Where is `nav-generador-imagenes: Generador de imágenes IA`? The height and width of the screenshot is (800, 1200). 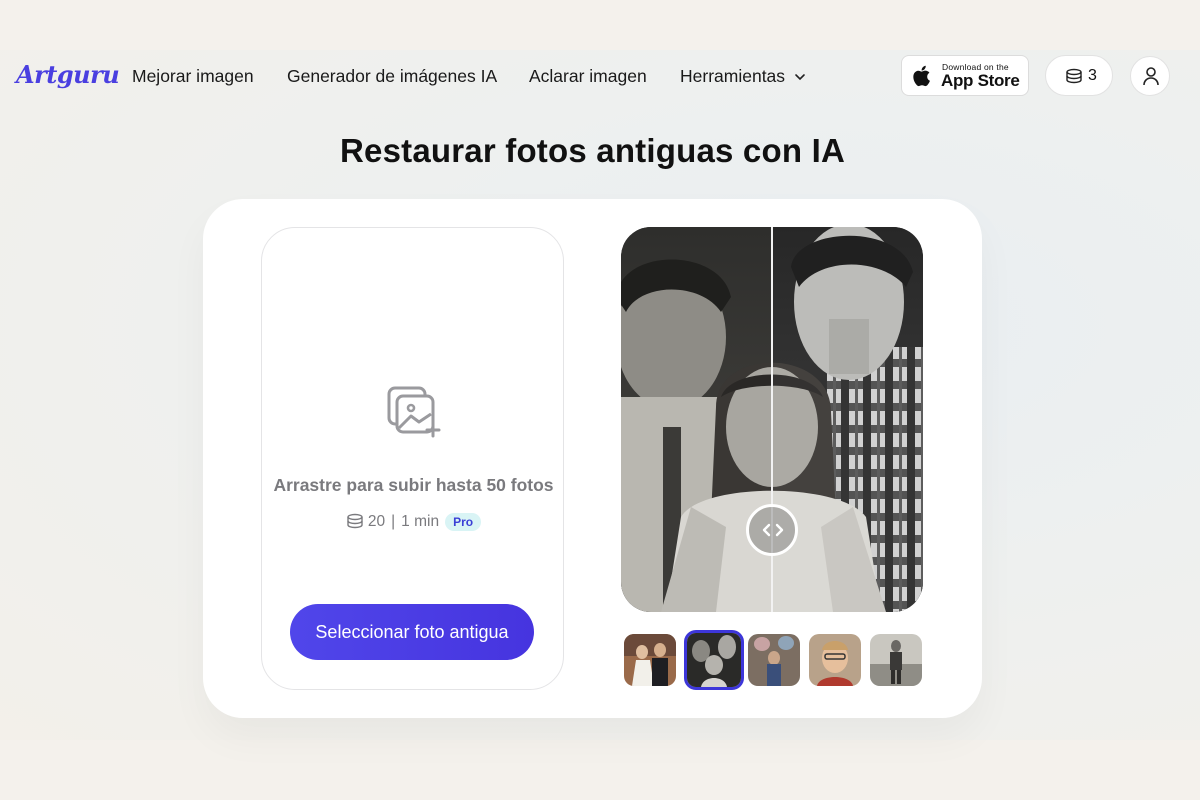
nav-generador-imagenes: Generador de imágenes IA is located at coordinates (392, 76).